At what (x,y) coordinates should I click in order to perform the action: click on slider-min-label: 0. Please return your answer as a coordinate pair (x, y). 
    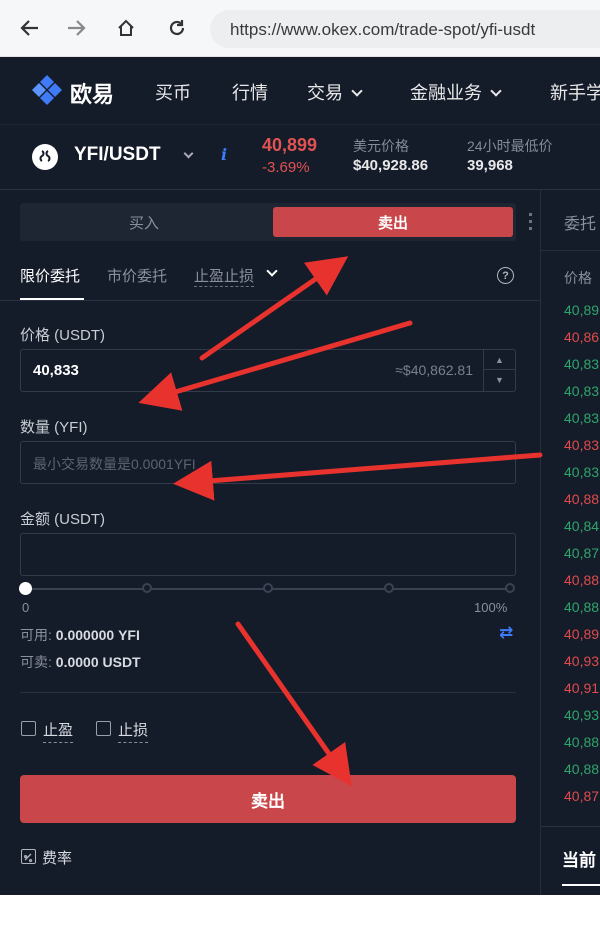
    Looking at the image, I should click on (26, 607).